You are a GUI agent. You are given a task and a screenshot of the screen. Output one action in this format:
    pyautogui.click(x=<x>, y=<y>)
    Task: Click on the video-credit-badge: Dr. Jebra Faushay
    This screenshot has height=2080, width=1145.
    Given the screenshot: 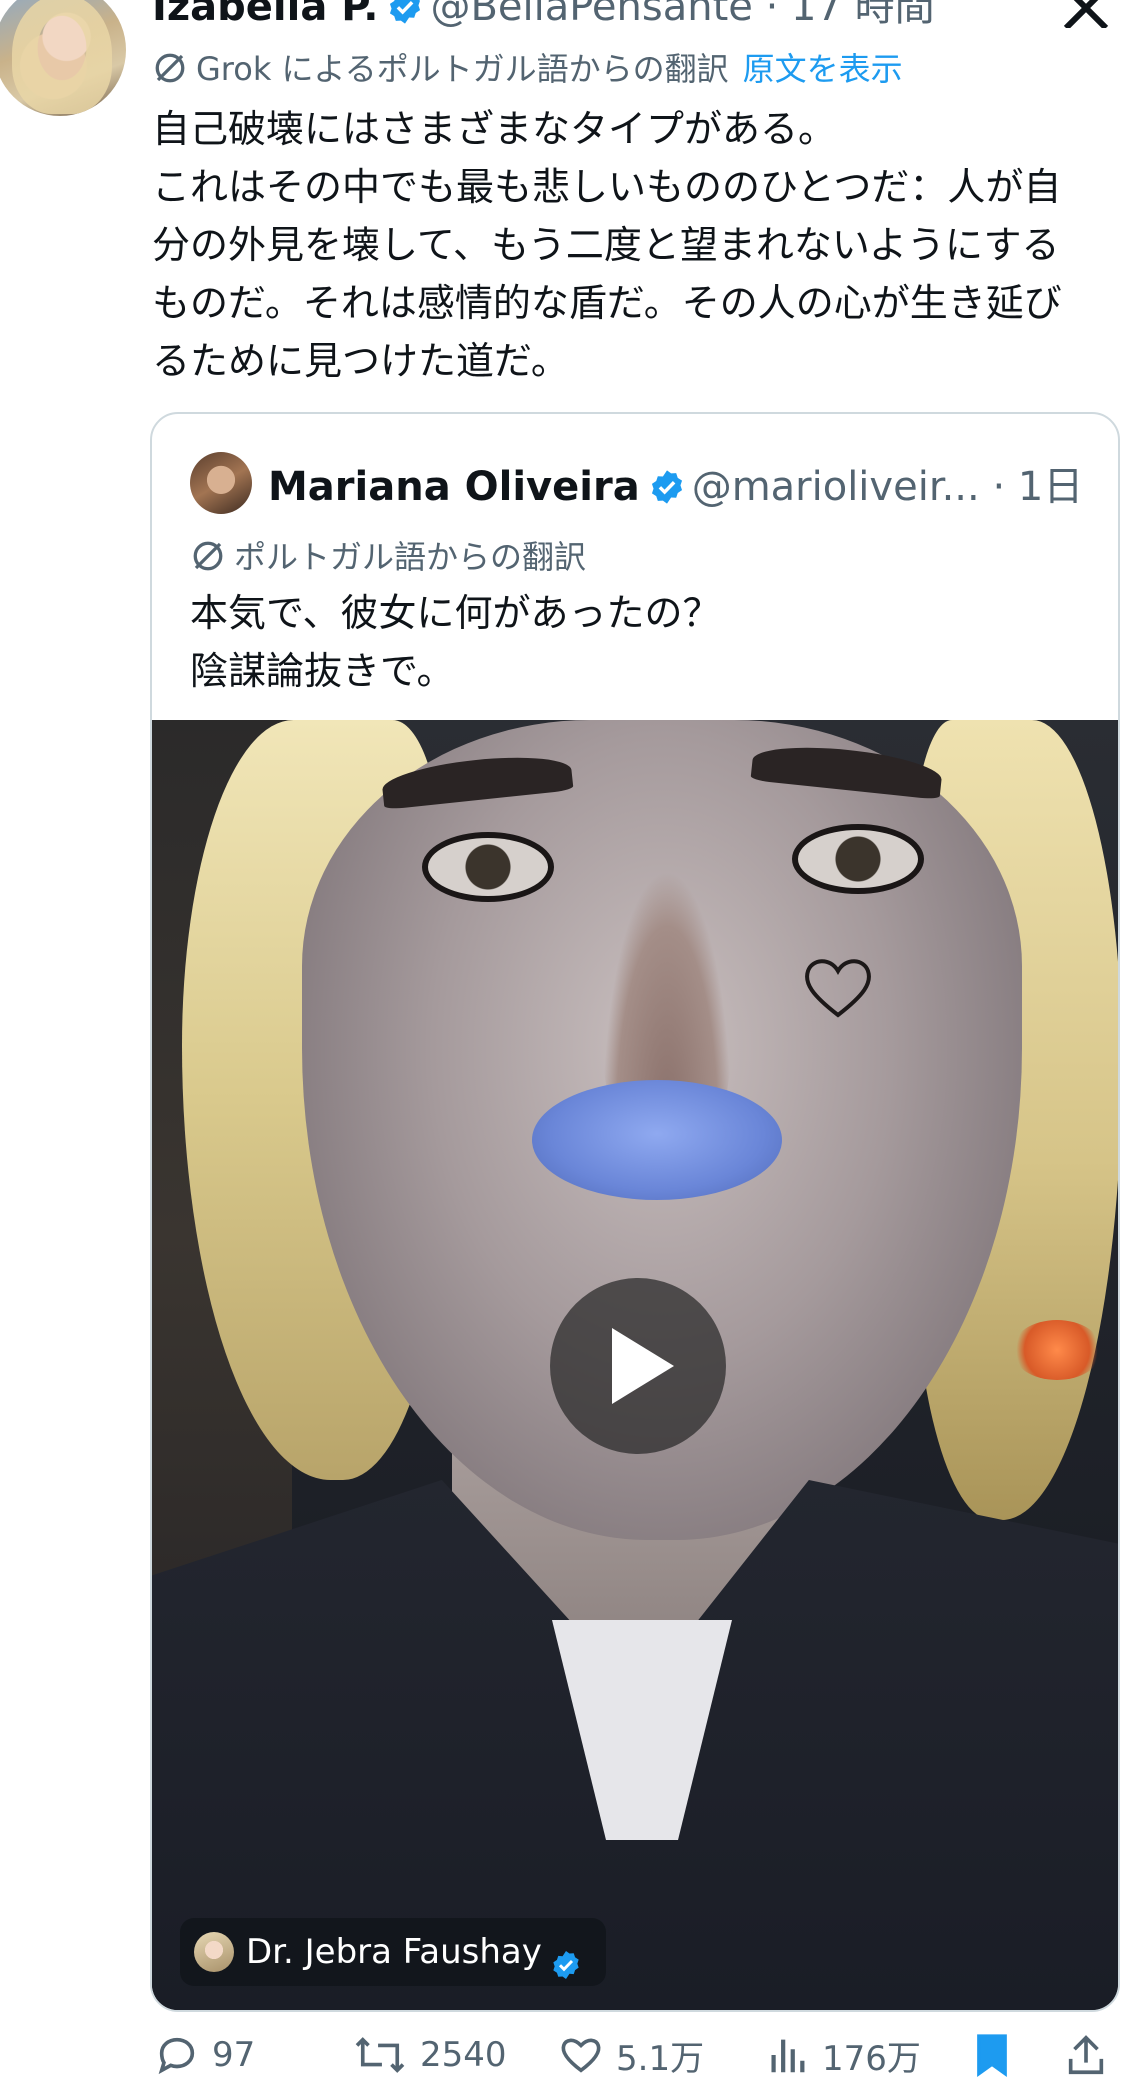 What is the action you would take?
    pyautogui.click(x=393, y=1952)
    